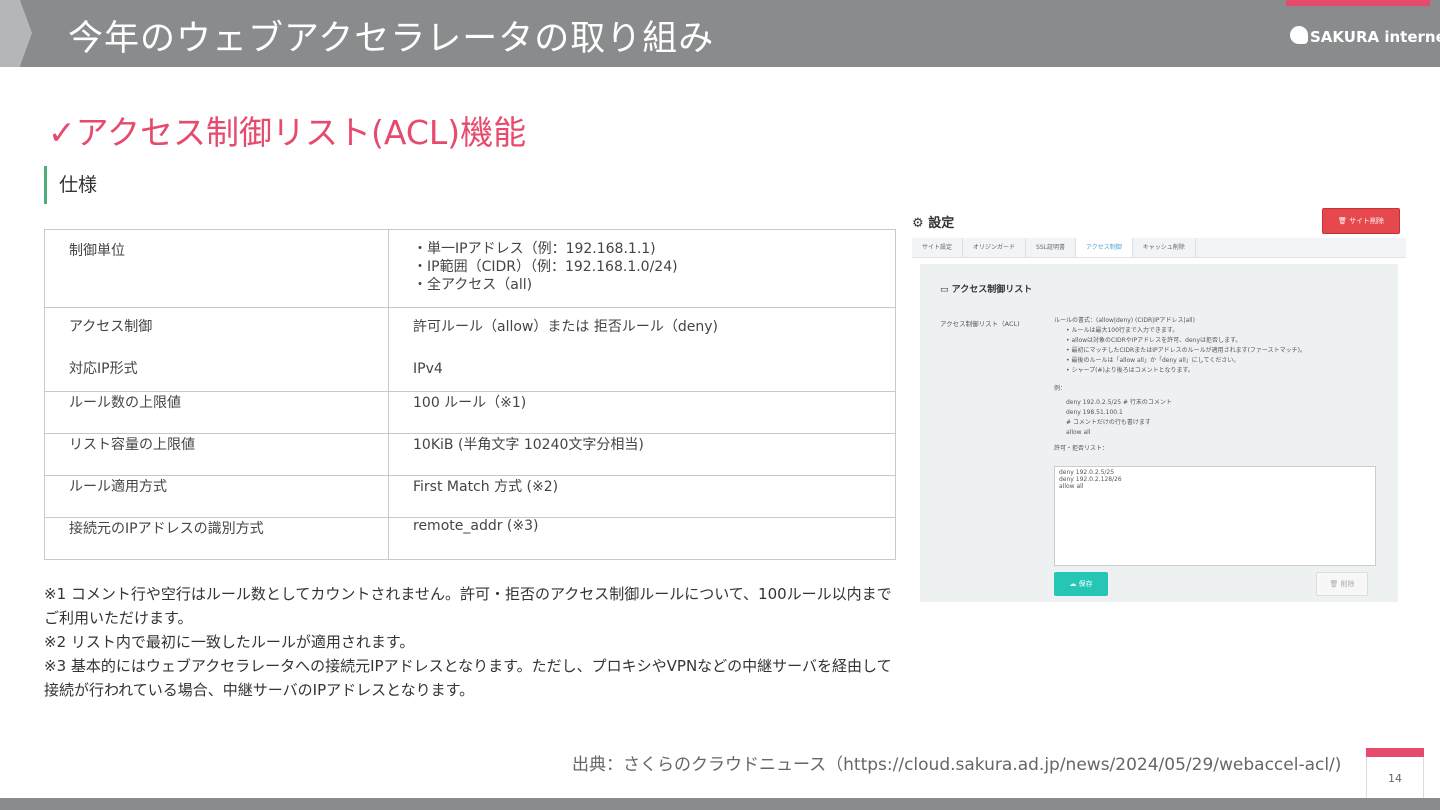 The height and width of the screenshot is (810, 1440). I want to click on acl-list-line: allow all, so click(1071, 486).